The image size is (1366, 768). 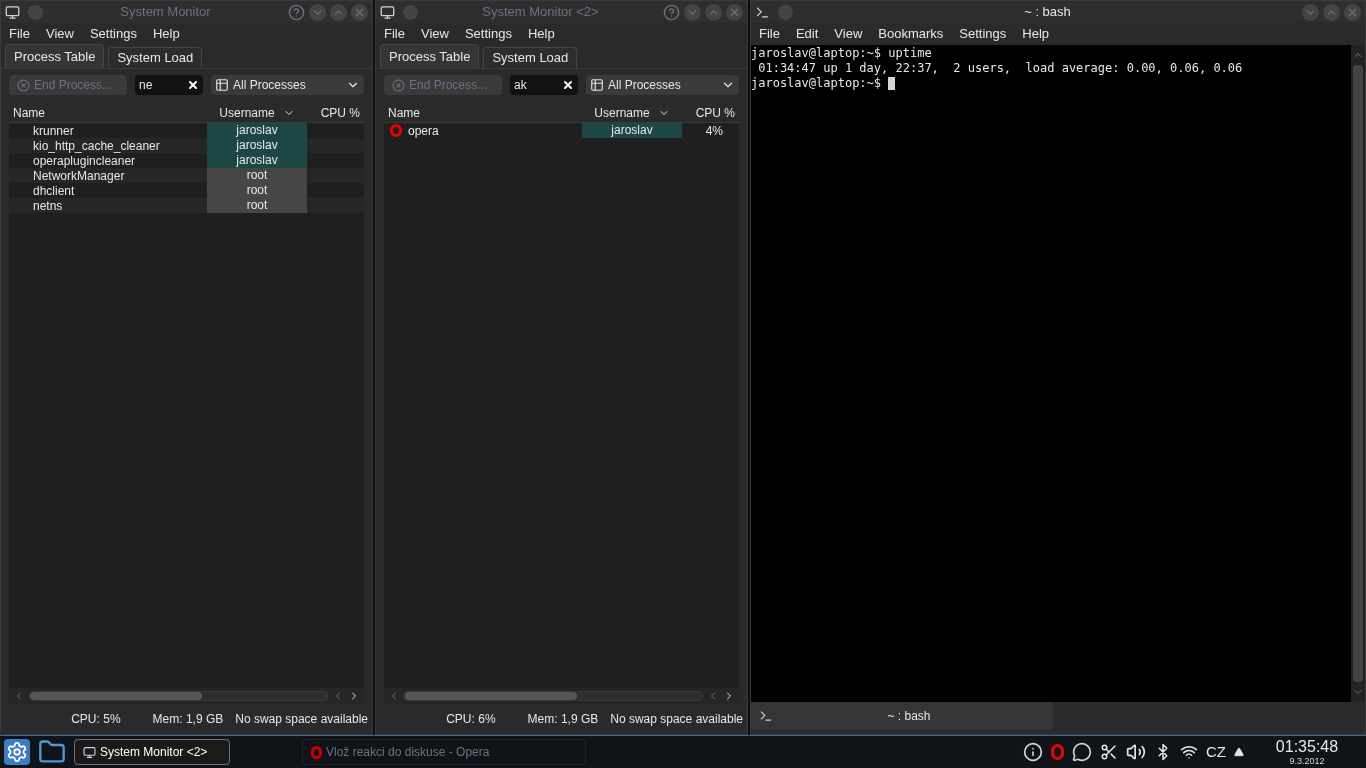 I want to click on session-tab: ~ : bash, so click(x=902, y=716).